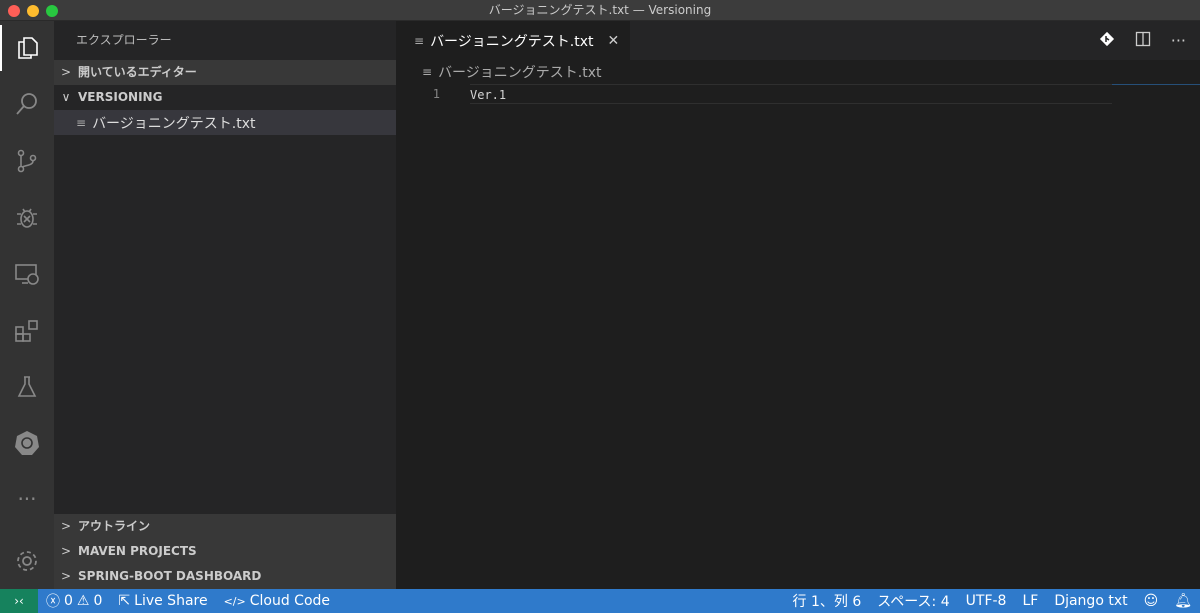 The width and height of the screenshot is (1200, 613). I want to click on source-control-icon, so click(27, 161).